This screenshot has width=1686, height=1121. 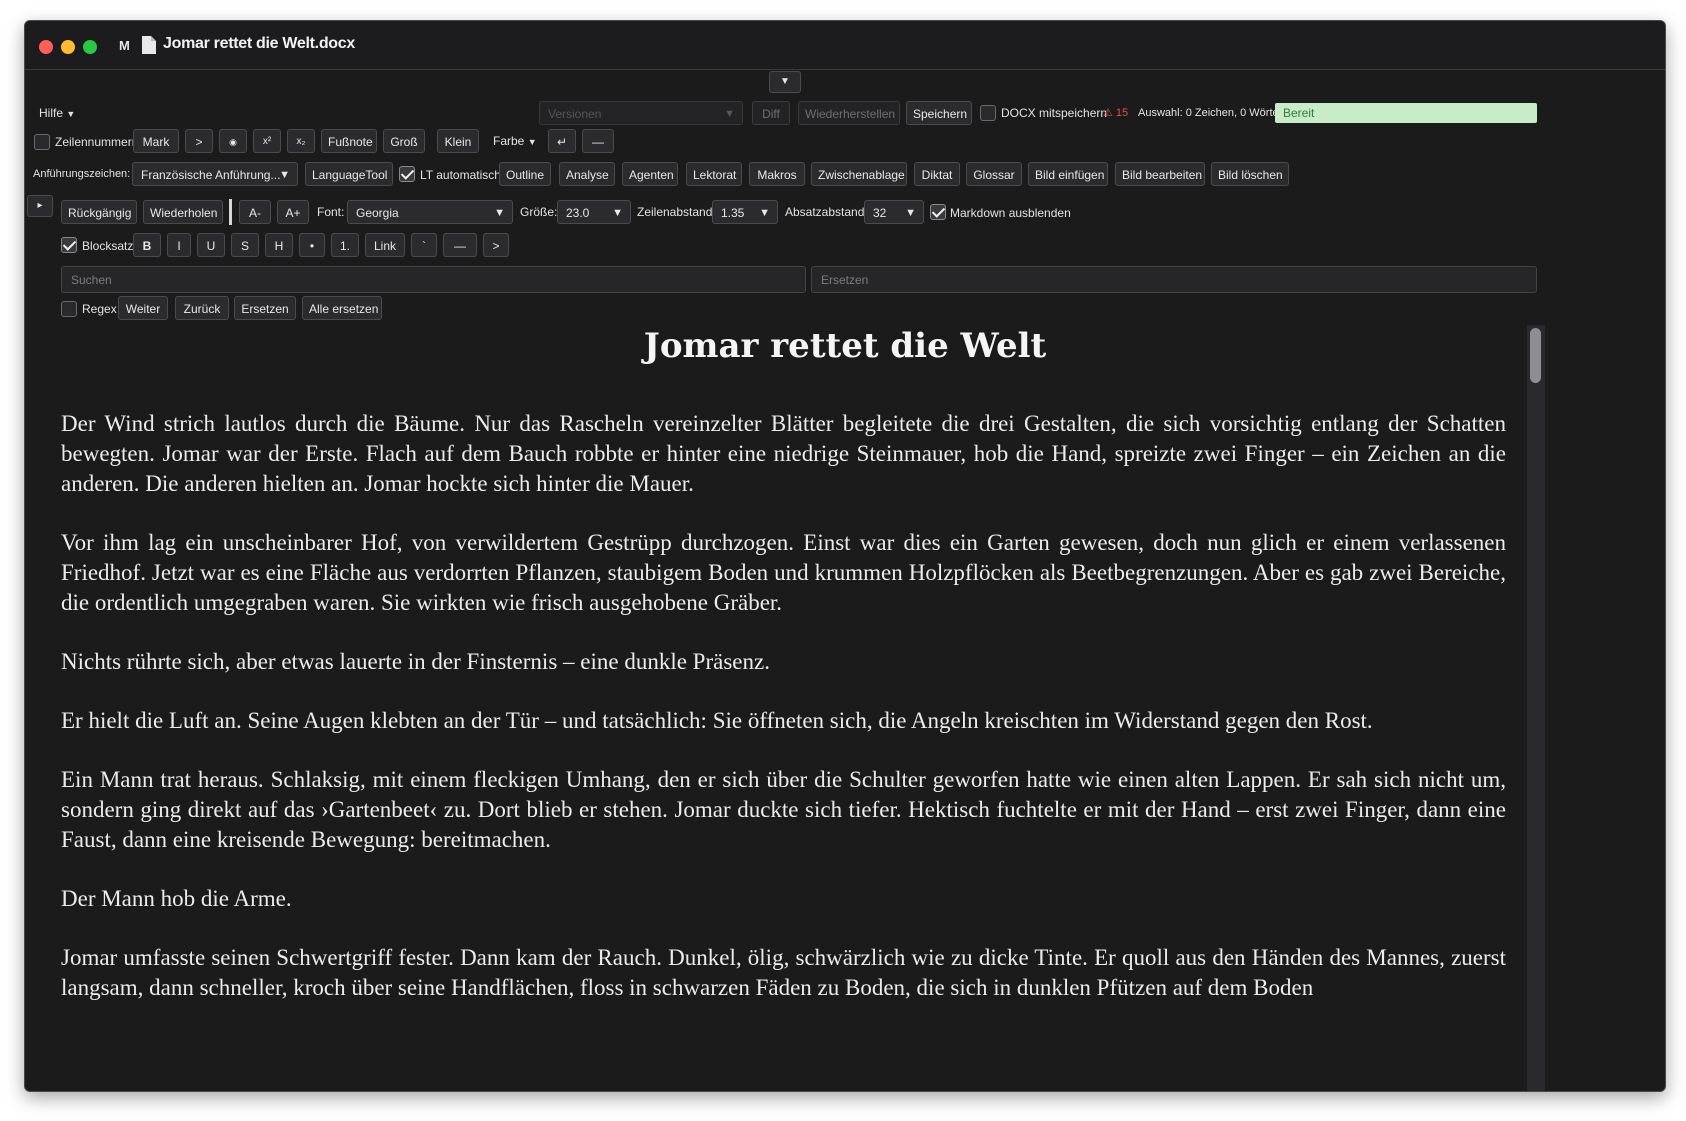 I want to click on undo-button: Rückgängig, so click(x=99, y=212).